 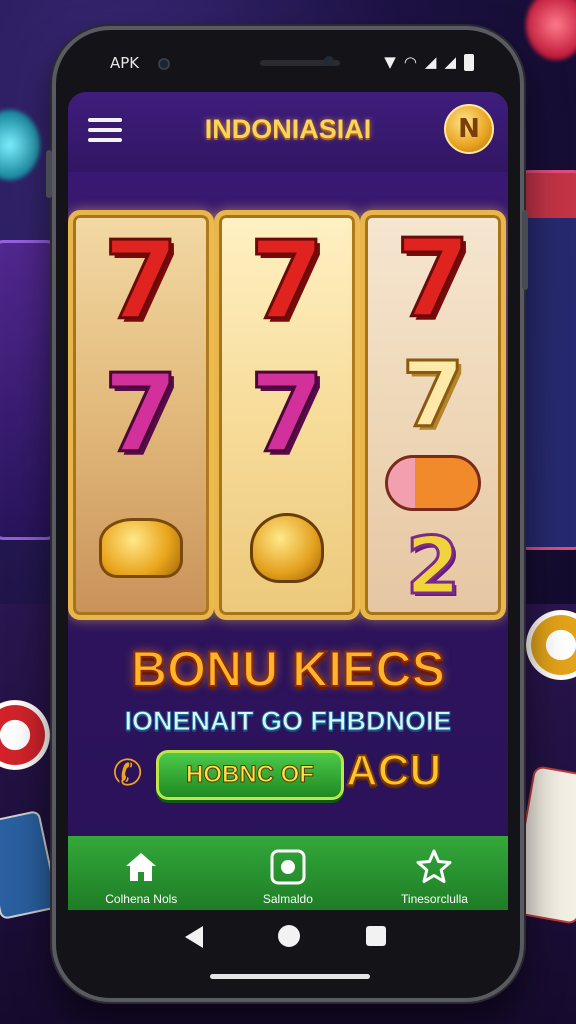 What do you see at coordinates (410, 62) in the screenshot?
I see `wifi-icon: ◠` at bounding box center [410, 62].